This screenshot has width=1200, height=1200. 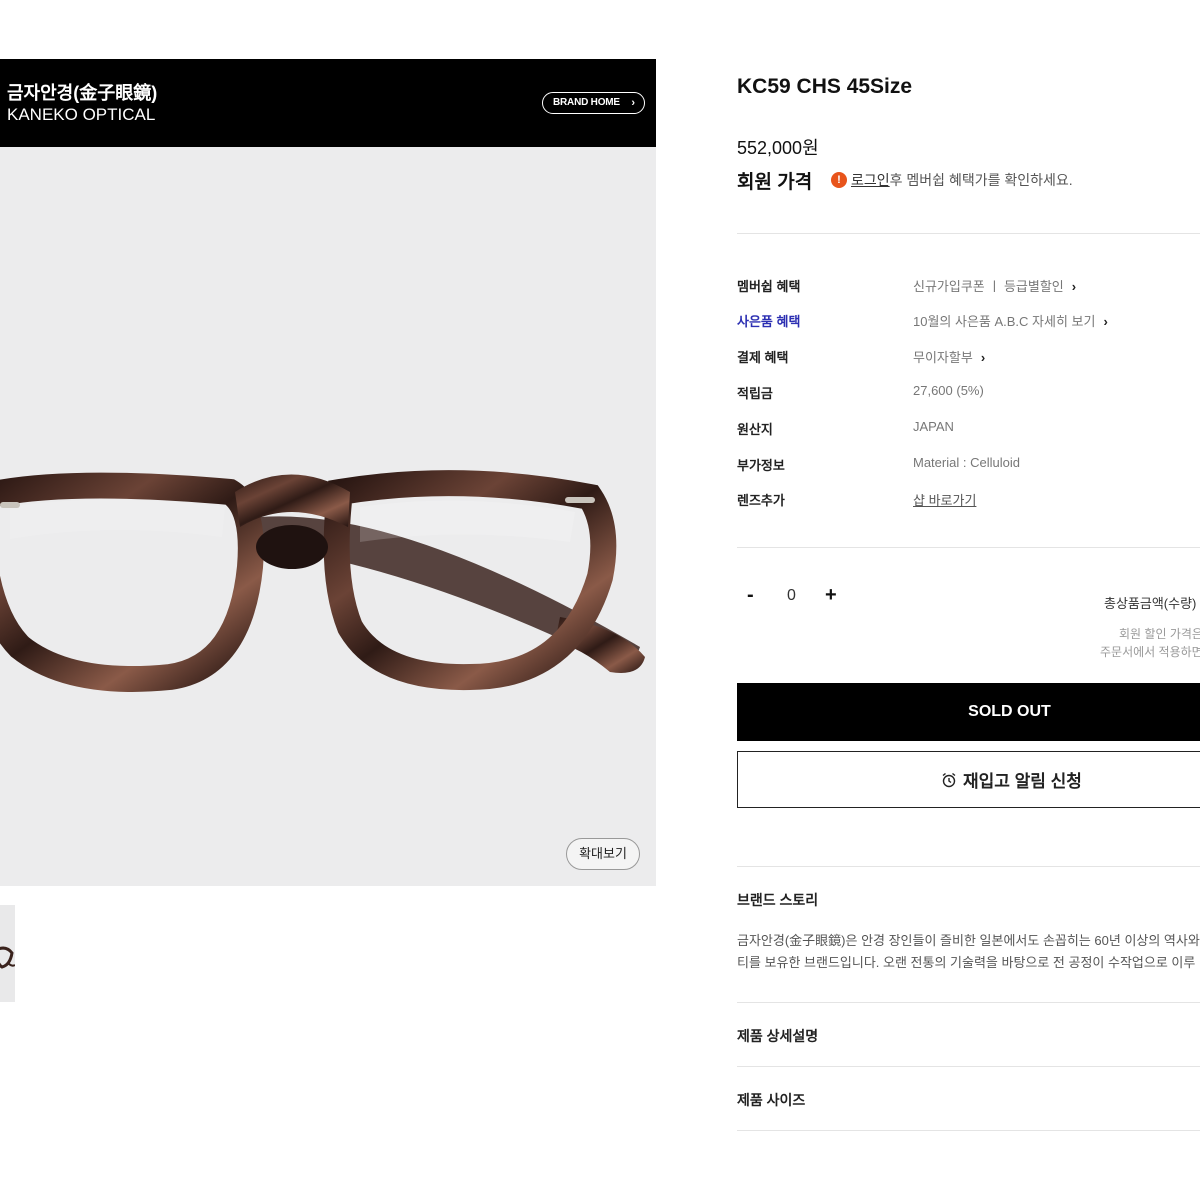 What do you see at coordinates (831, 595) in the screenshot?
I see `quantity-increase-button: +` at bounding box center [831, 595].